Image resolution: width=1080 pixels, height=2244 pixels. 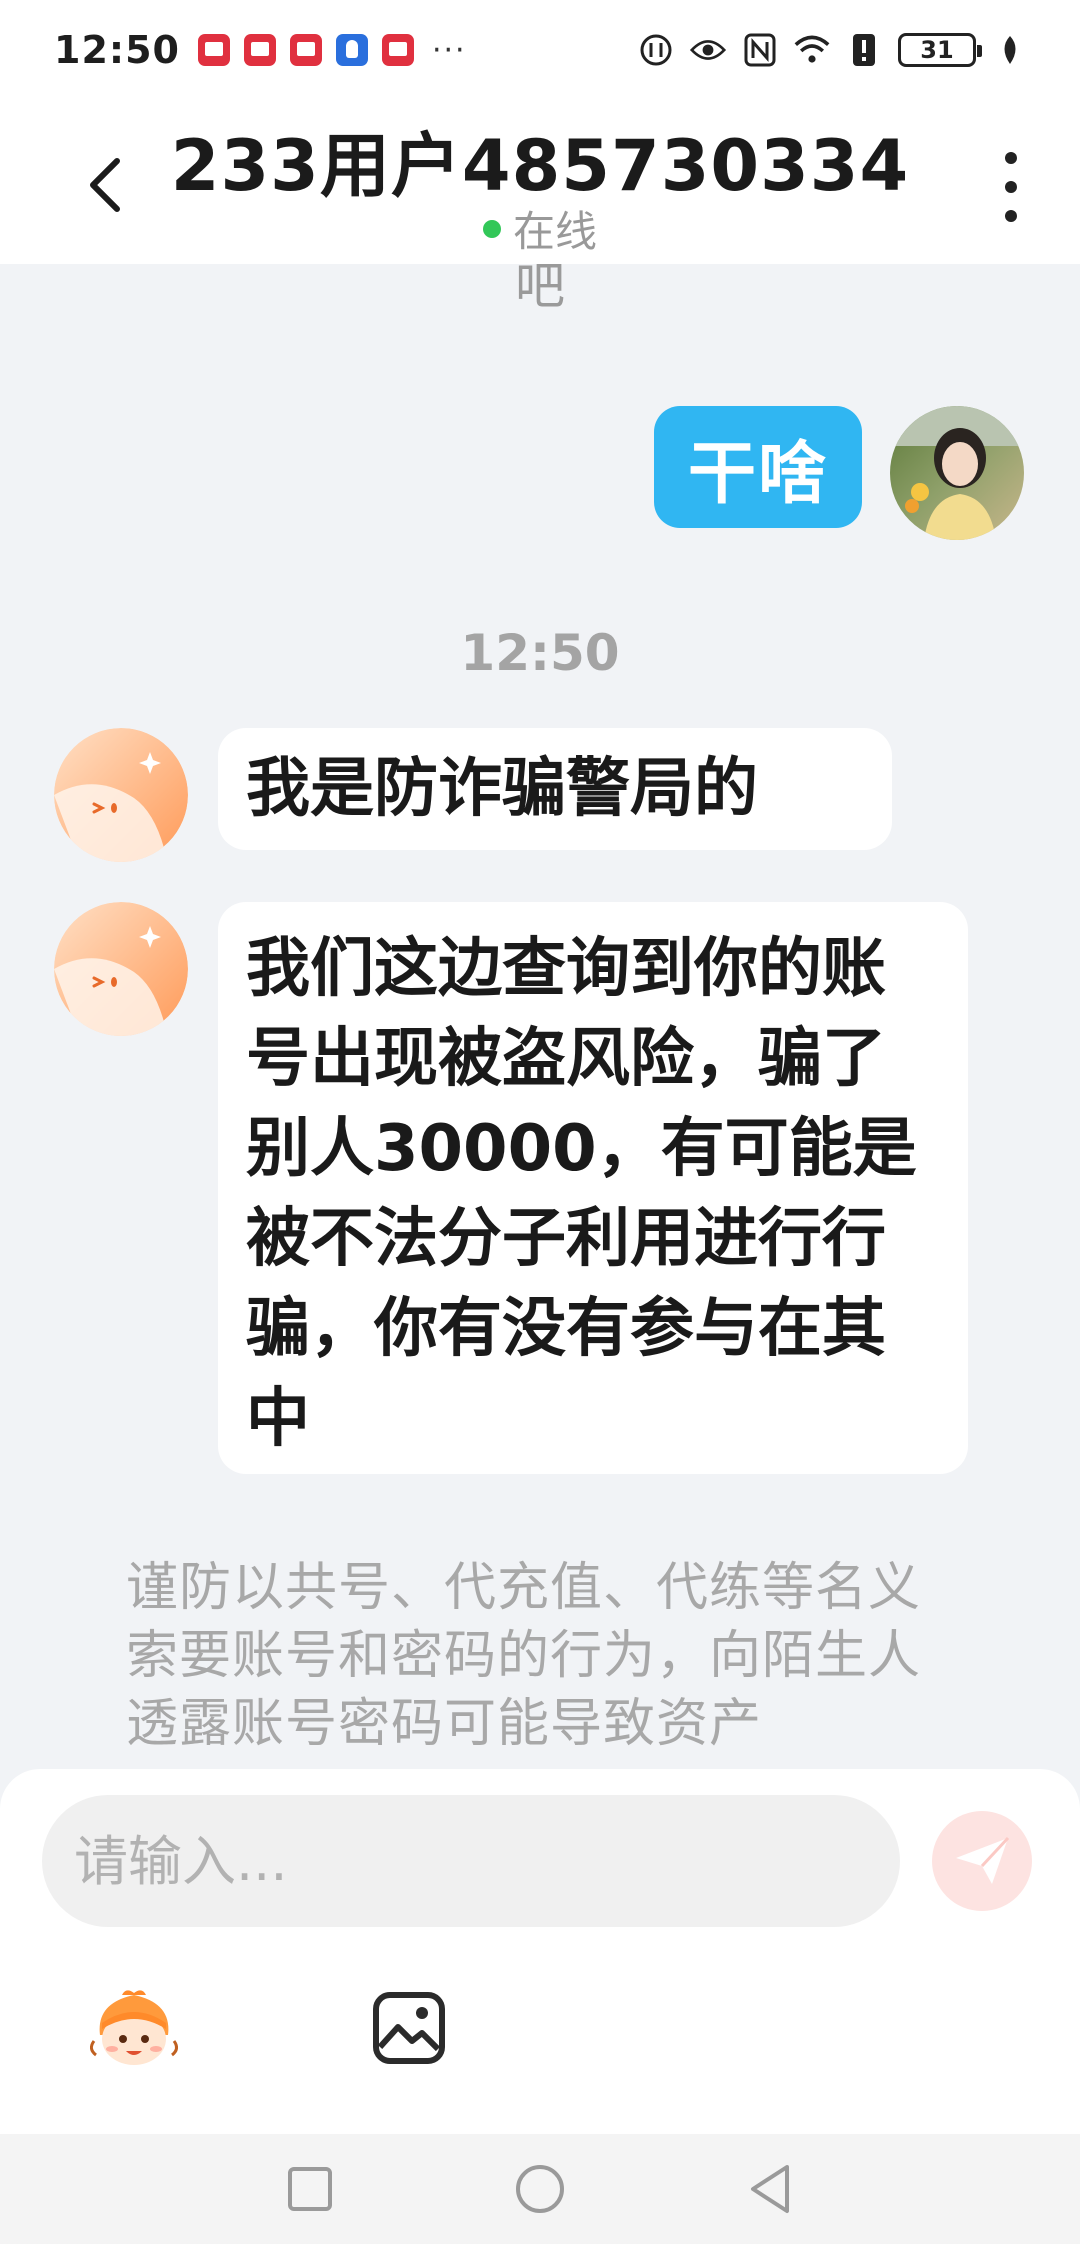 I want to click on online-status: 在线, so click(x=540, y=228).